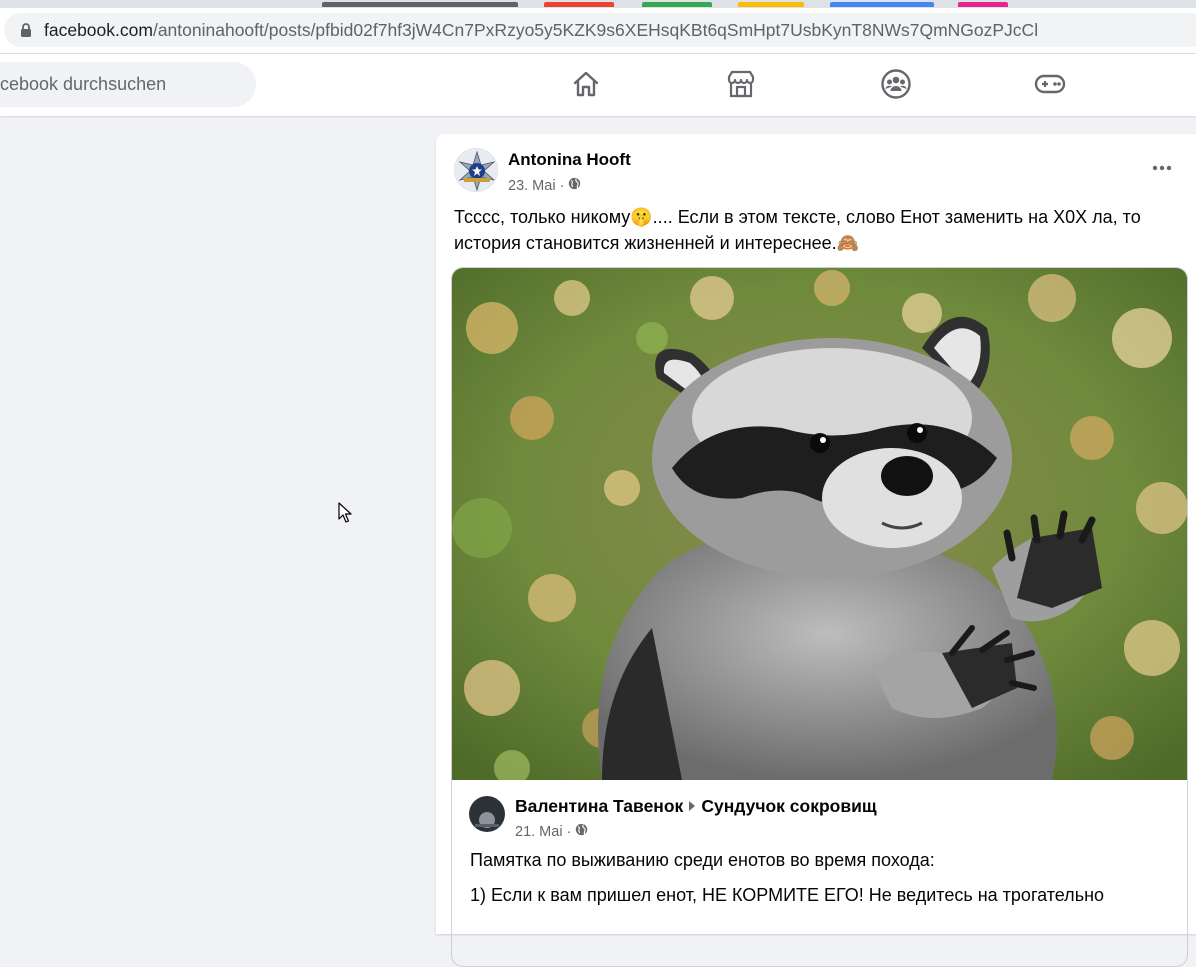 This screenshot has height=967, width=1196. Describe the element at coordinates (586, 84) in the screenshot. I see `home-icon` at that location.